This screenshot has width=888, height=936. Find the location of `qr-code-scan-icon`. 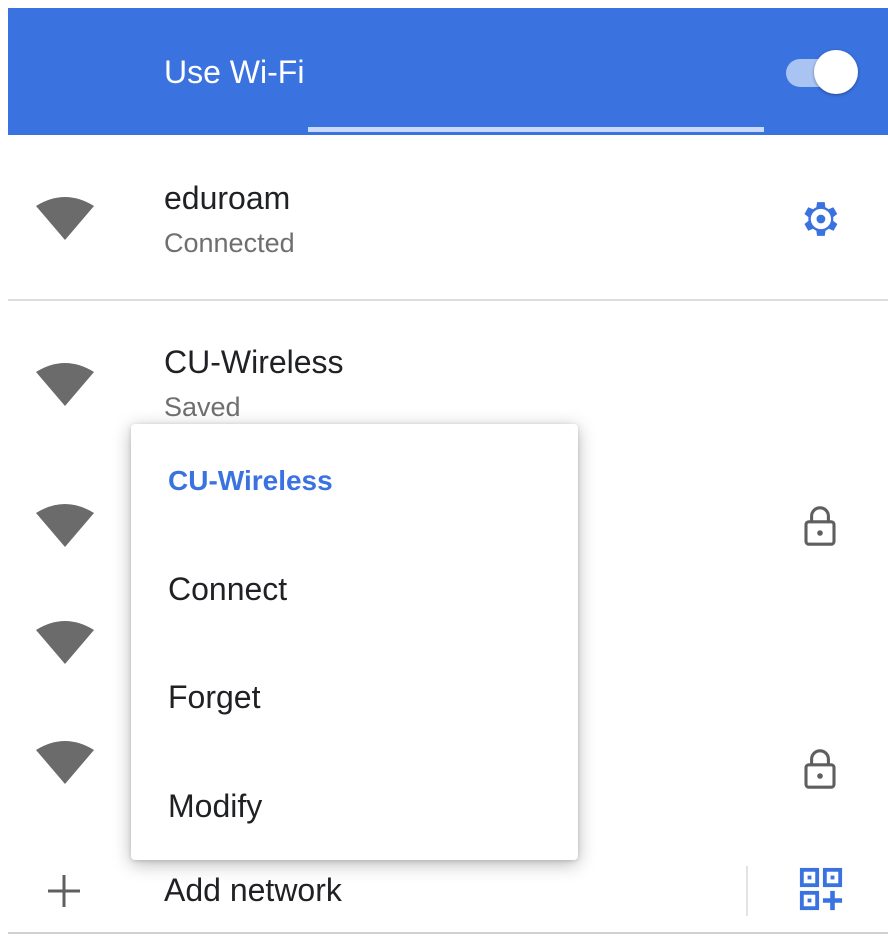

qr-code-scan-icon is located at coordinates (821, 889).